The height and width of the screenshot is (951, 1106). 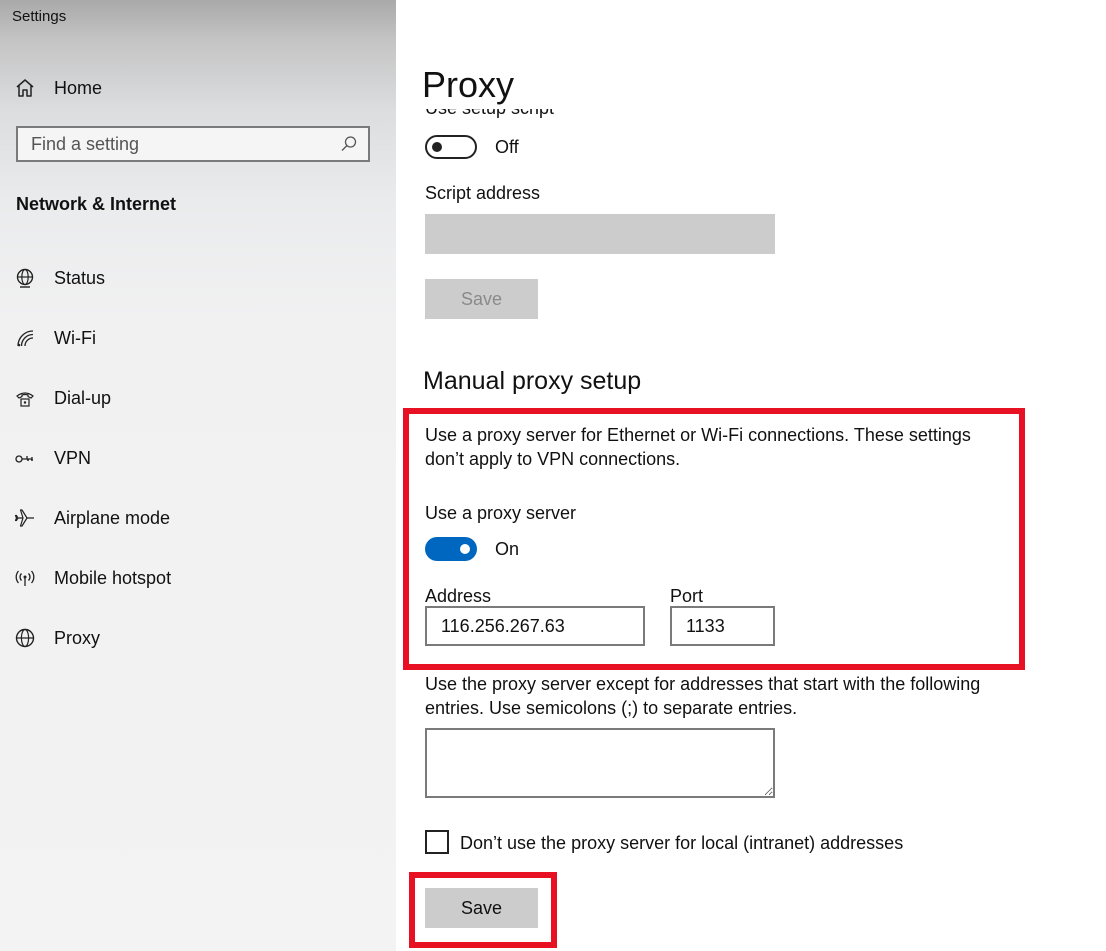 What do you see at coordinates (179, 144) in the screenshot?
I see `search-input` at bounding box center [179, 144].